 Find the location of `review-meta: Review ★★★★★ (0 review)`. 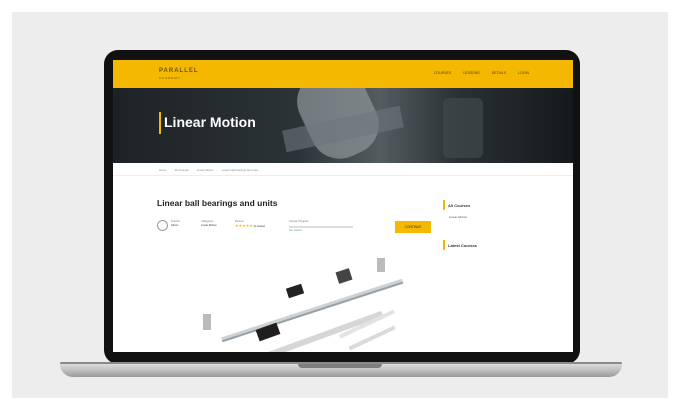

review-meta: Review ★★★★★ (0 review) is located at coordinates (250, 224).